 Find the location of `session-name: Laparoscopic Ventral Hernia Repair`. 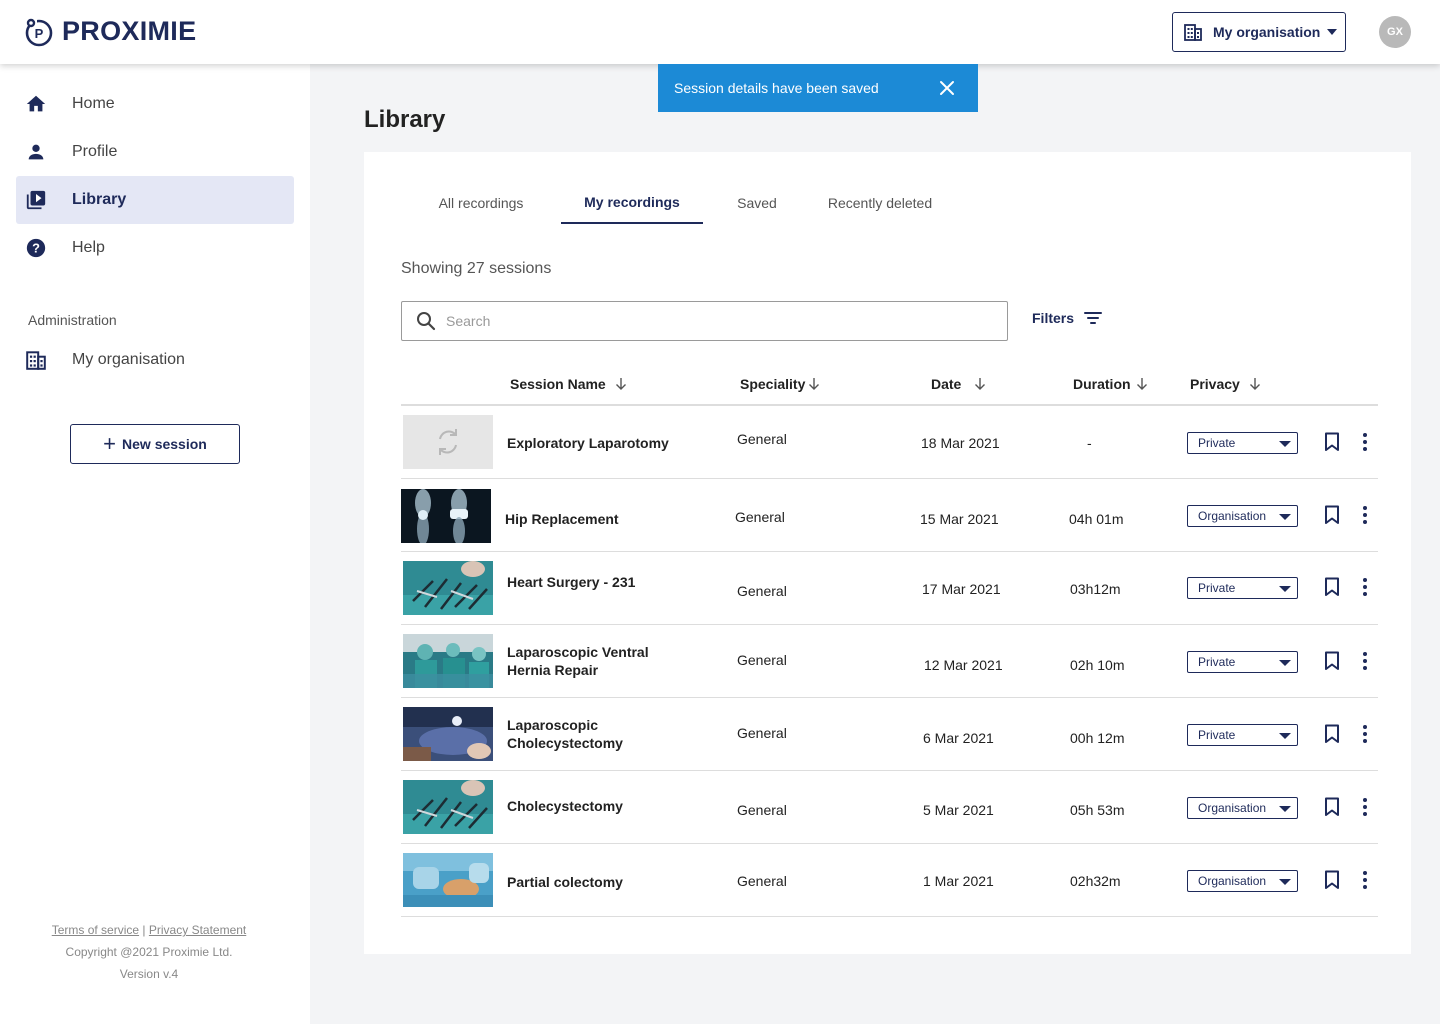

session-name: Laparoscopic Ventral Hernia Repair is located at coordinates (597, 660).